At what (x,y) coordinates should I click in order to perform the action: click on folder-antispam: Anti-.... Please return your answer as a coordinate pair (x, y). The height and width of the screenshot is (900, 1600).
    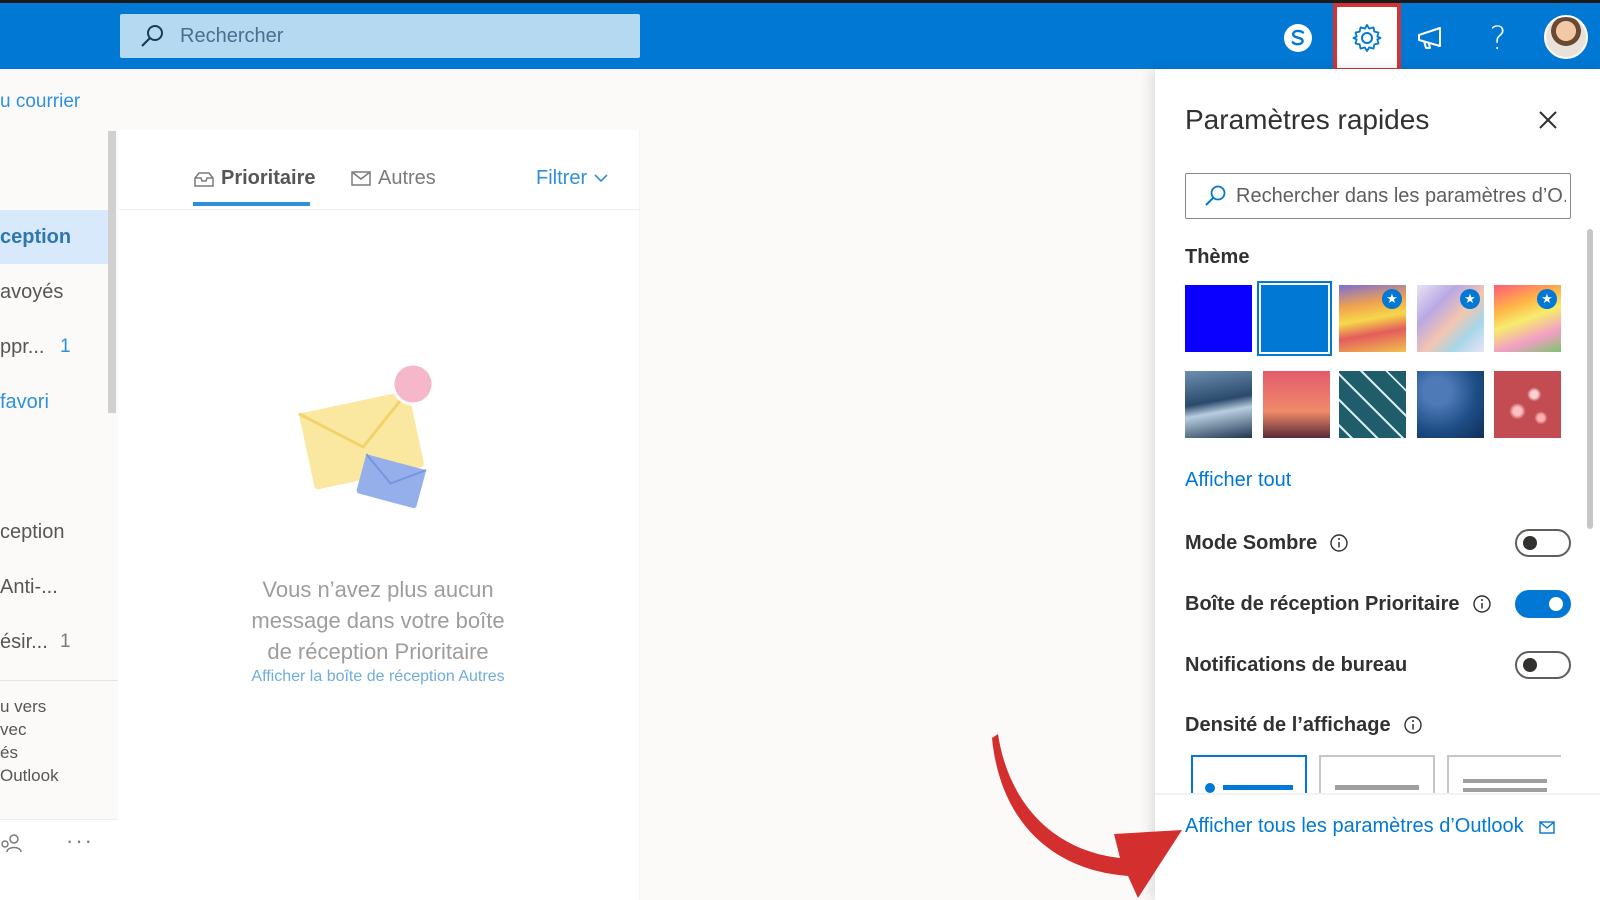
    Looking at the image, I should click on (54, 587).